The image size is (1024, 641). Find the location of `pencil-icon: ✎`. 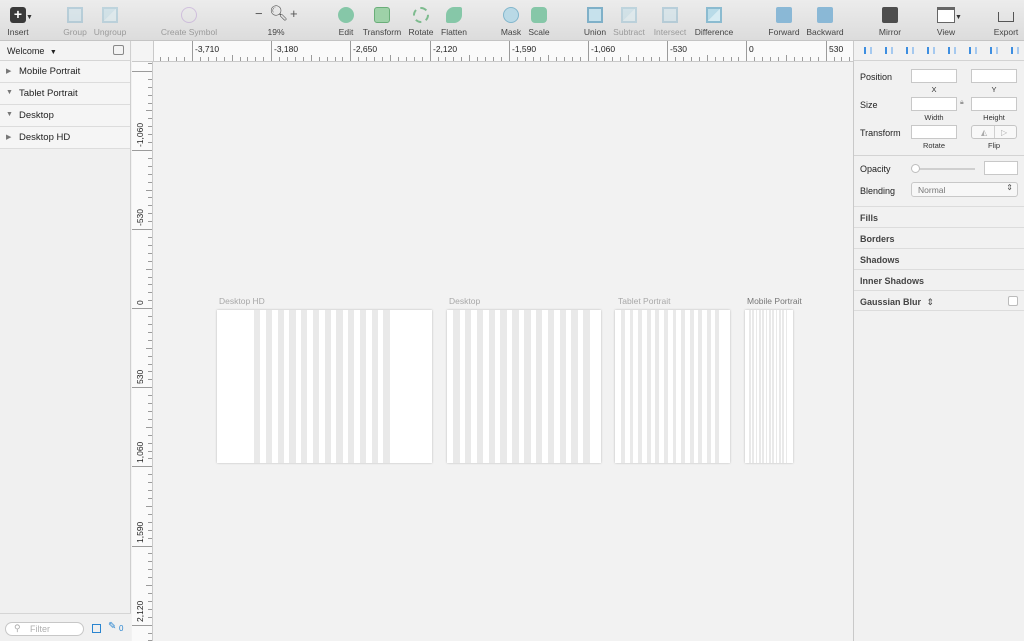

pencil-icon: ✎ is located at coordinates (112, 626).